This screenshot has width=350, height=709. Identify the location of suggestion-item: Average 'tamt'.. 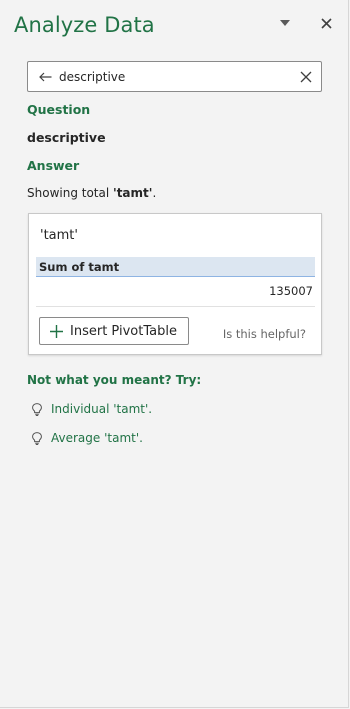
(87, 438).